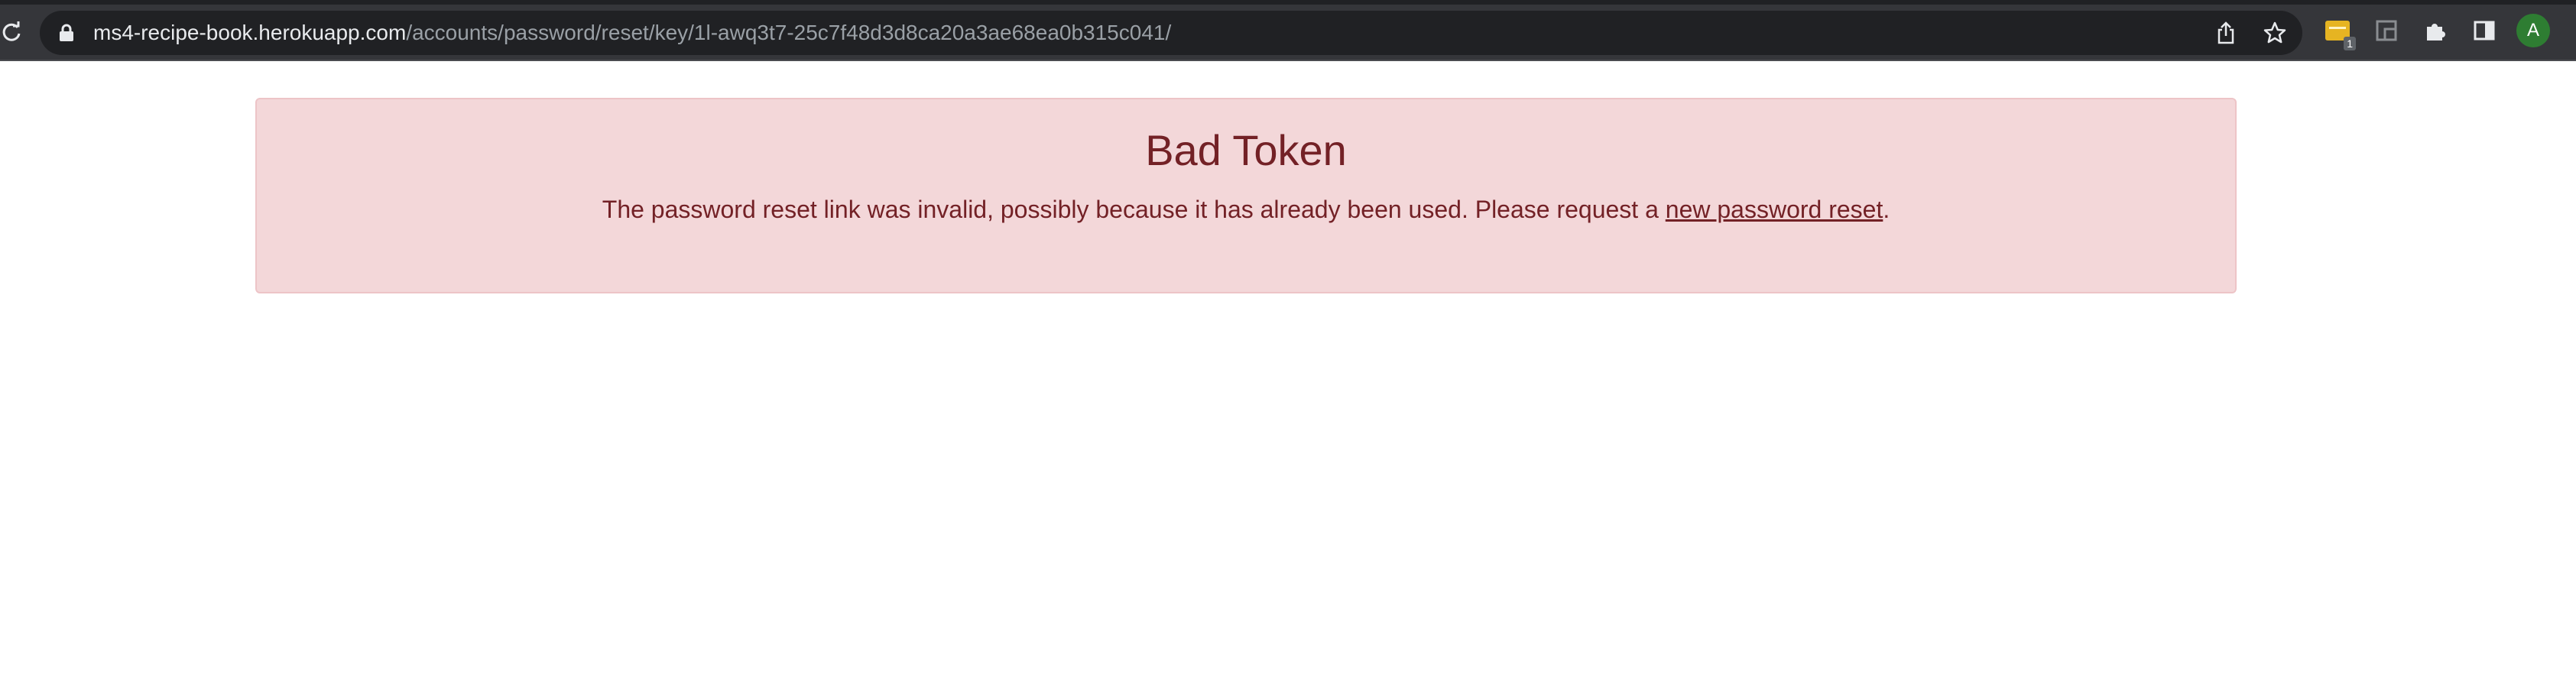 This screenshot has height=700, width=2576. I want to click on alert-title: Bad Token, so click(1246, 150).